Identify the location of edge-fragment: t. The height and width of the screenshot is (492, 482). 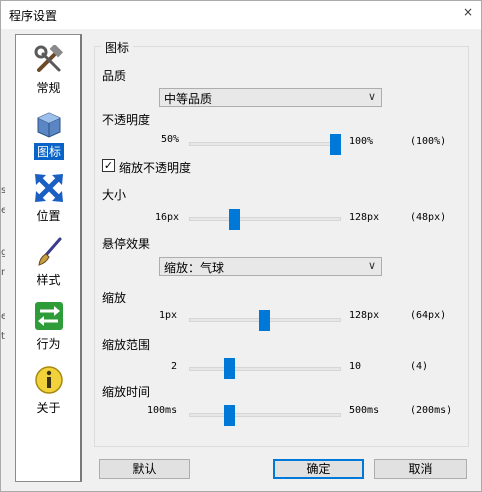
(3, 336).